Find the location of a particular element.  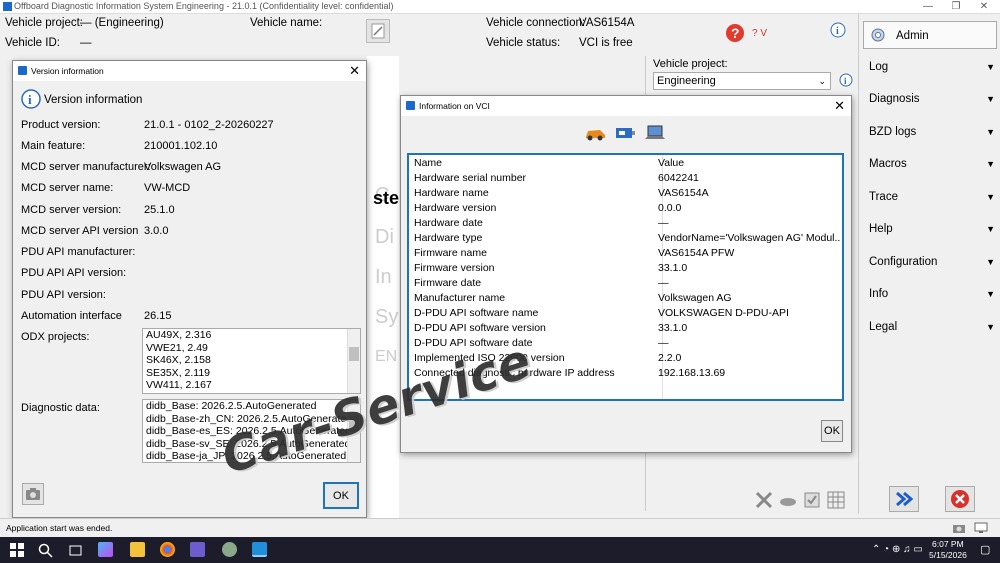

taskbar: ⌃ ◔ ⊕ ♫ ▭ 6:07 PM 5/15/2026 ▢ is located at coordinates (500, 550).